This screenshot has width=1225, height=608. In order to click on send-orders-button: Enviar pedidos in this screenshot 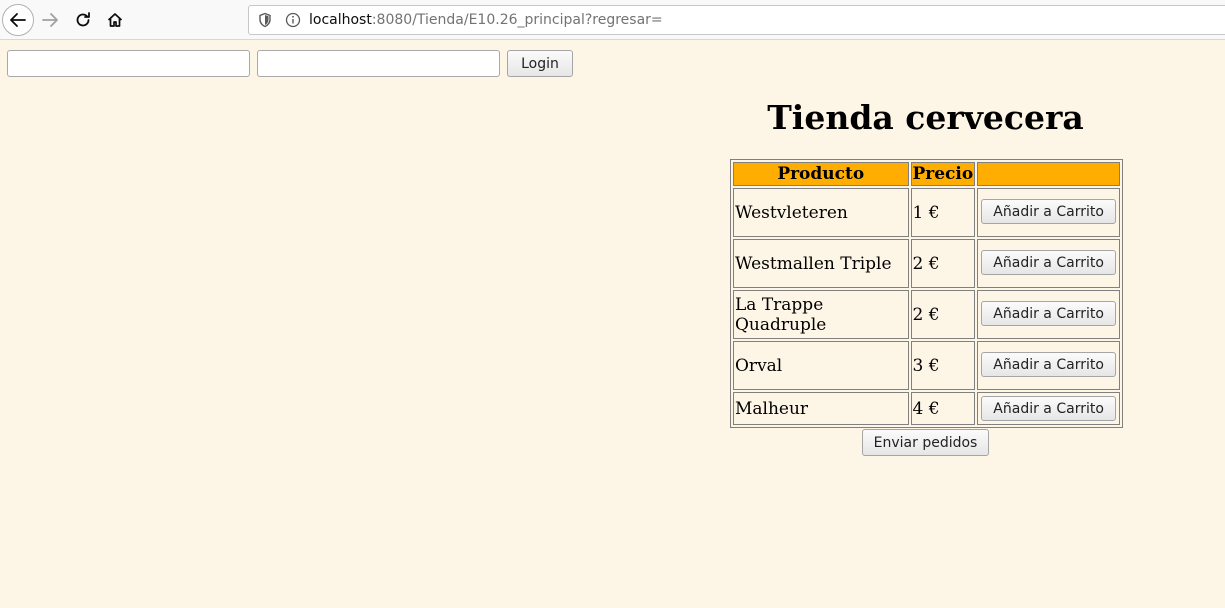, I will do `click(925, 442)`.